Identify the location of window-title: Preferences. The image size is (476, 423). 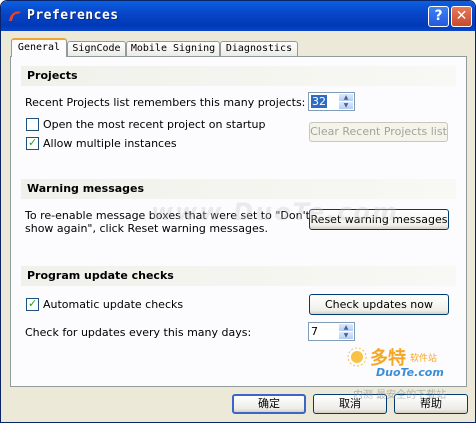
(73, 15).